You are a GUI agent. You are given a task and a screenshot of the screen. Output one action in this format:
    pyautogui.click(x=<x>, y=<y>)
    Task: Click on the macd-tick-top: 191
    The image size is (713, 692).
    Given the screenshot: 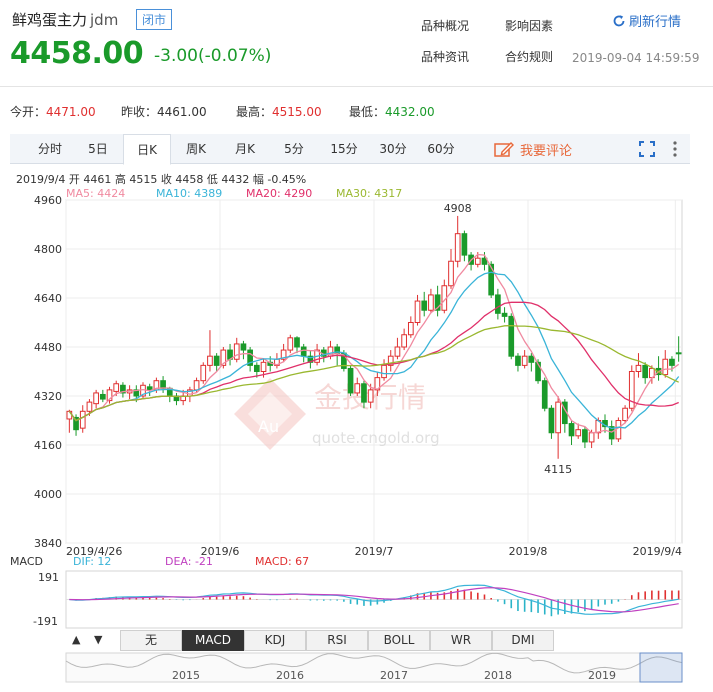 What is the action you would take?
    pyautogui.click(x=48, y=577)
    